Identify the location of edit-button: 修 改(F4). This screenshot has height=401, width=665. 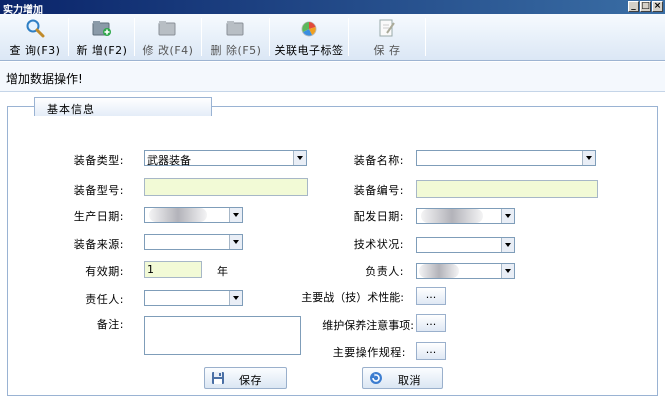
(168, 37).